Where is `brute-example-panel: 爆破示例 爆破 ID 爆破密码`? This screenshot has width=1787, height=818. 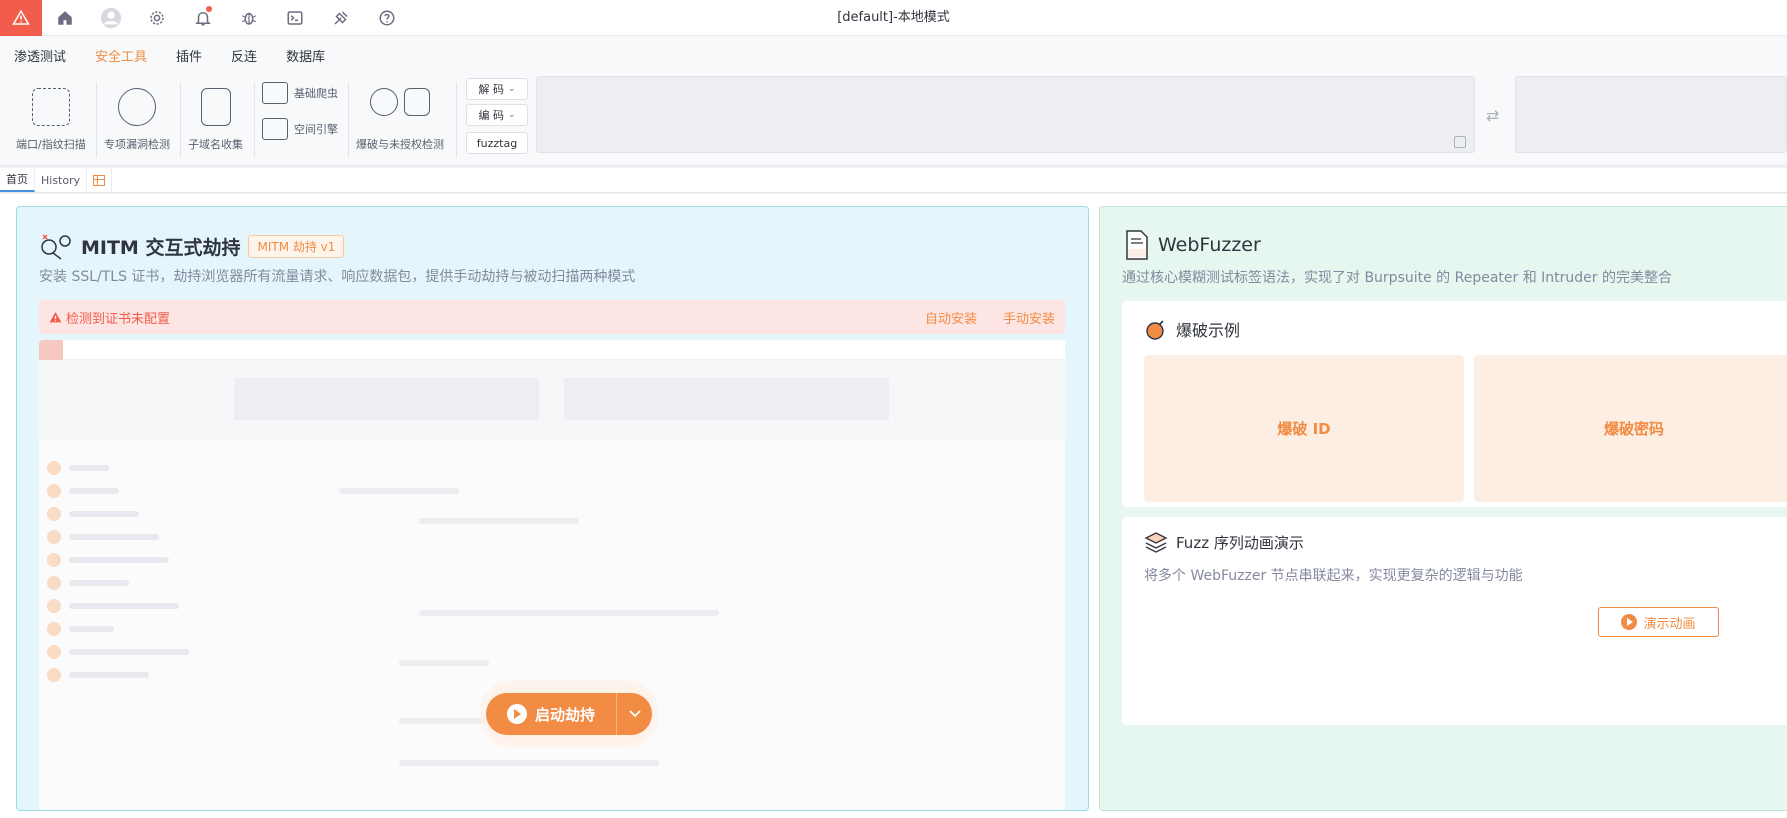 brute-example-panel: 爆破示例 爆破 ID 爆破密码 is located at coordinates (1454, 404).